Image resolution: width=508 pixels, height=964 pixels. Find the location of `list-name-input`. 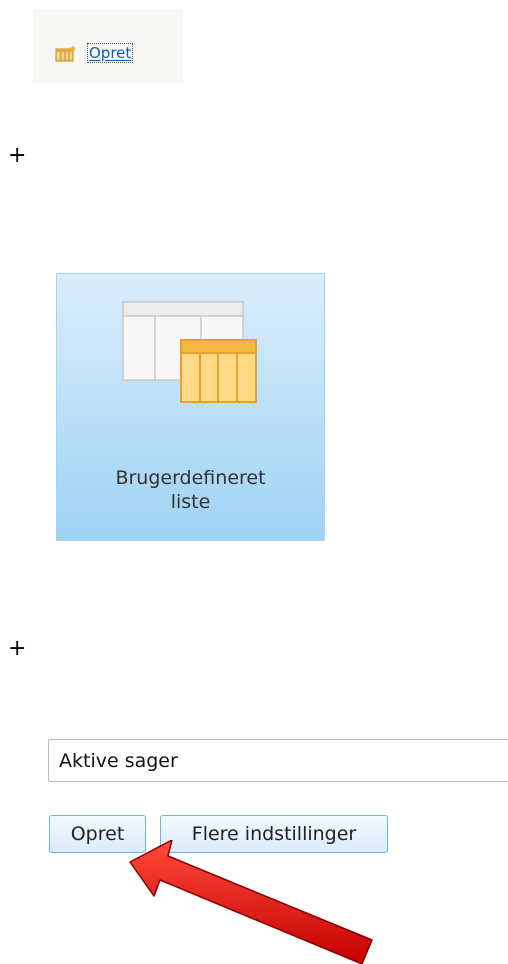

list-name-input is located at coordinates (278, 760).